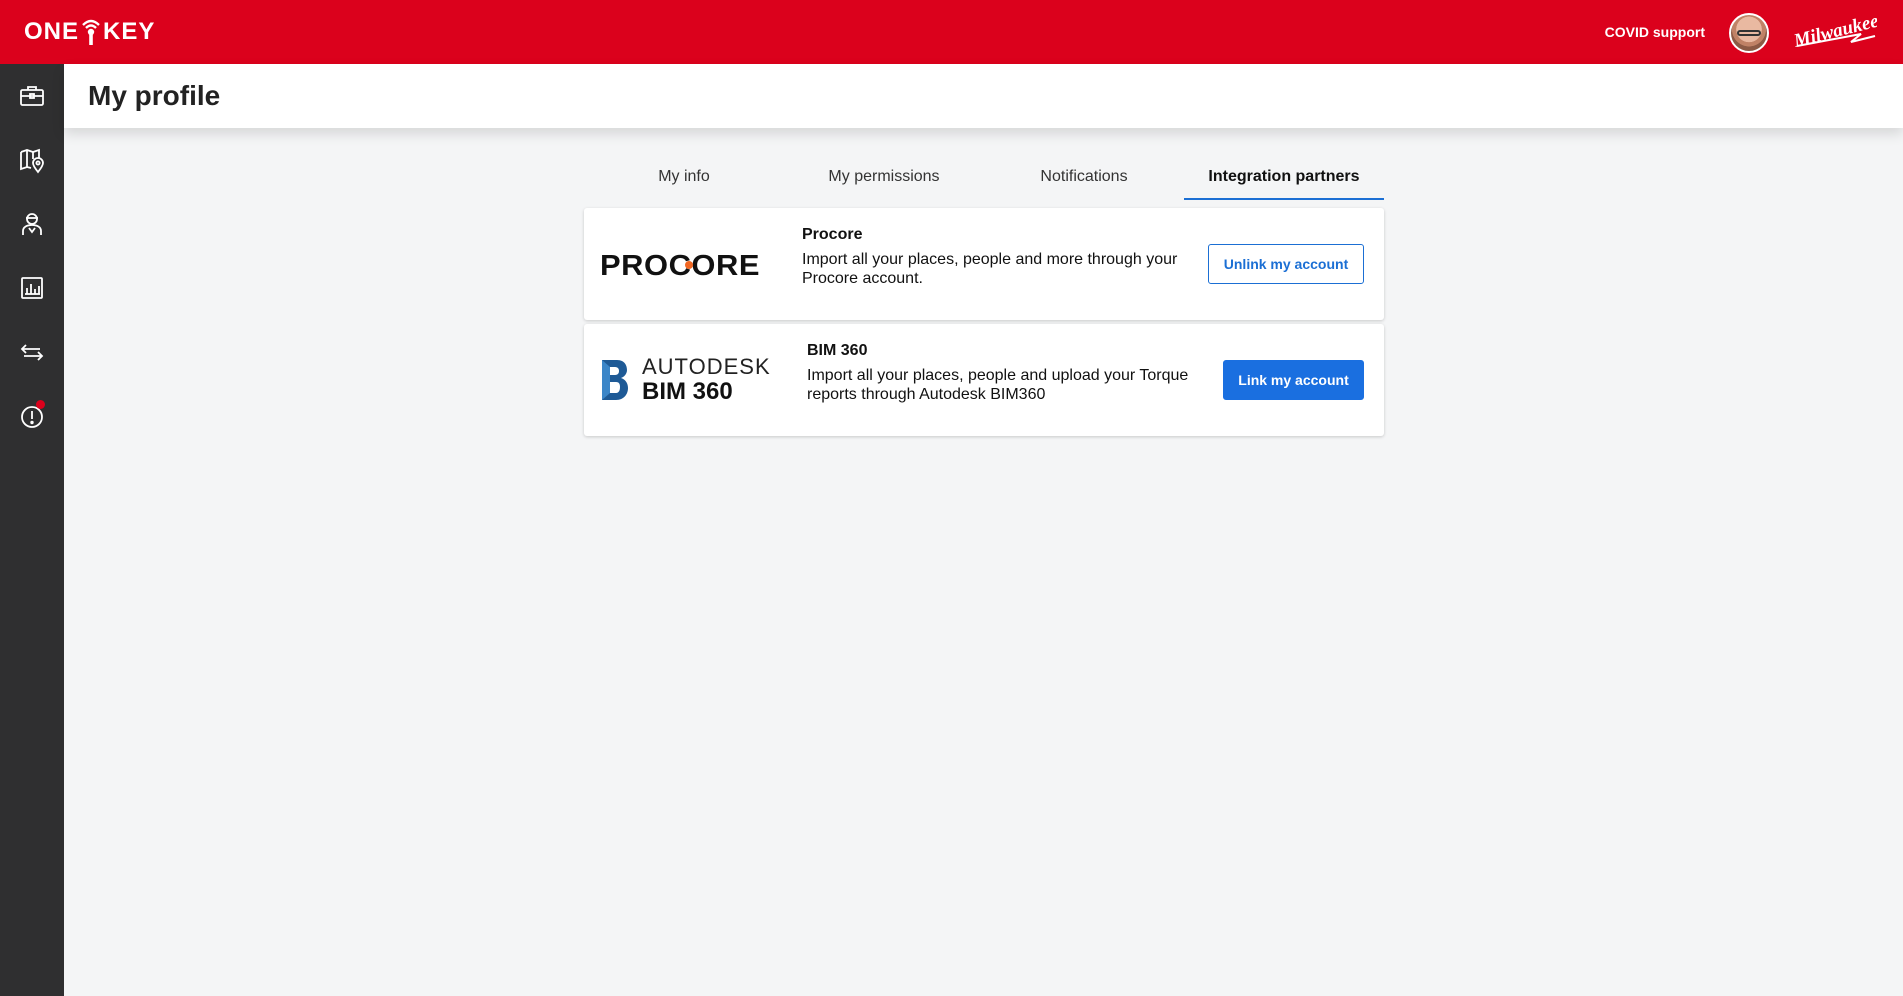 The height and width of the screenshot is (996, 1903). What do you see at coordinates (40, 404) in the screenshot?
I see `notification-dot` at bounding box center [40, 404].